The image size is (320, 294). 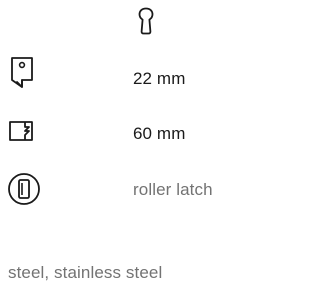 I want to click on material-text: steel, stainless steel, so click(x=85, y=272).